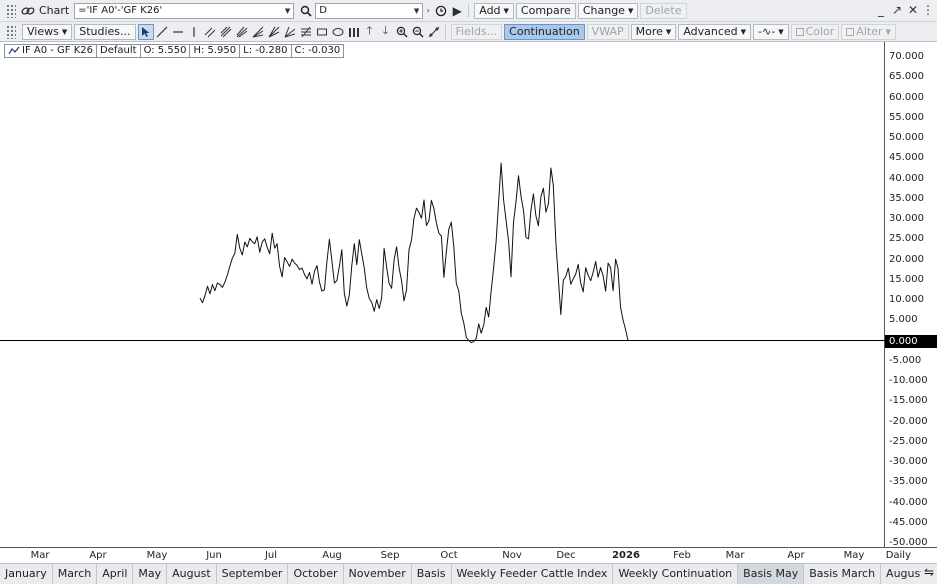 The height and width of the screenshot is (584, 937). Describe the element at coordinates (911, 341) in the screenshot. I see `last-value-badge: 0.000` at that location.